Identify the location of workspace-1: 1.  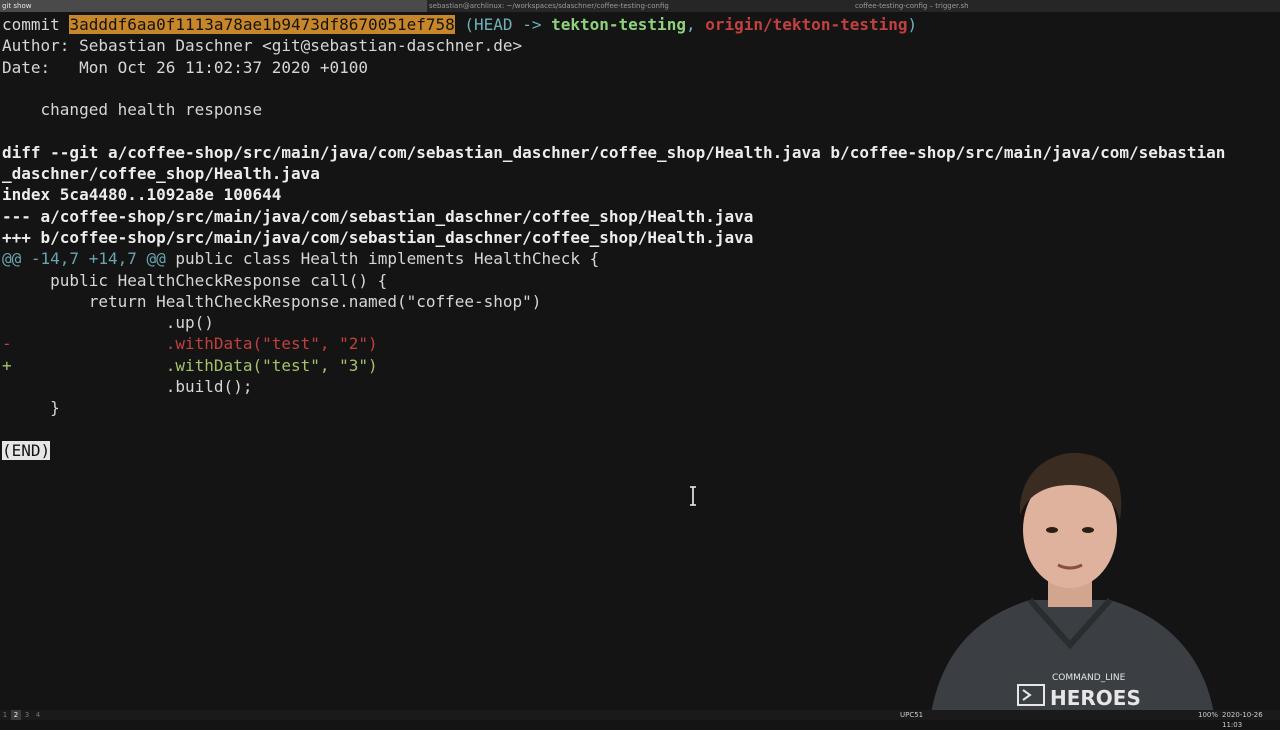
(5, 715).